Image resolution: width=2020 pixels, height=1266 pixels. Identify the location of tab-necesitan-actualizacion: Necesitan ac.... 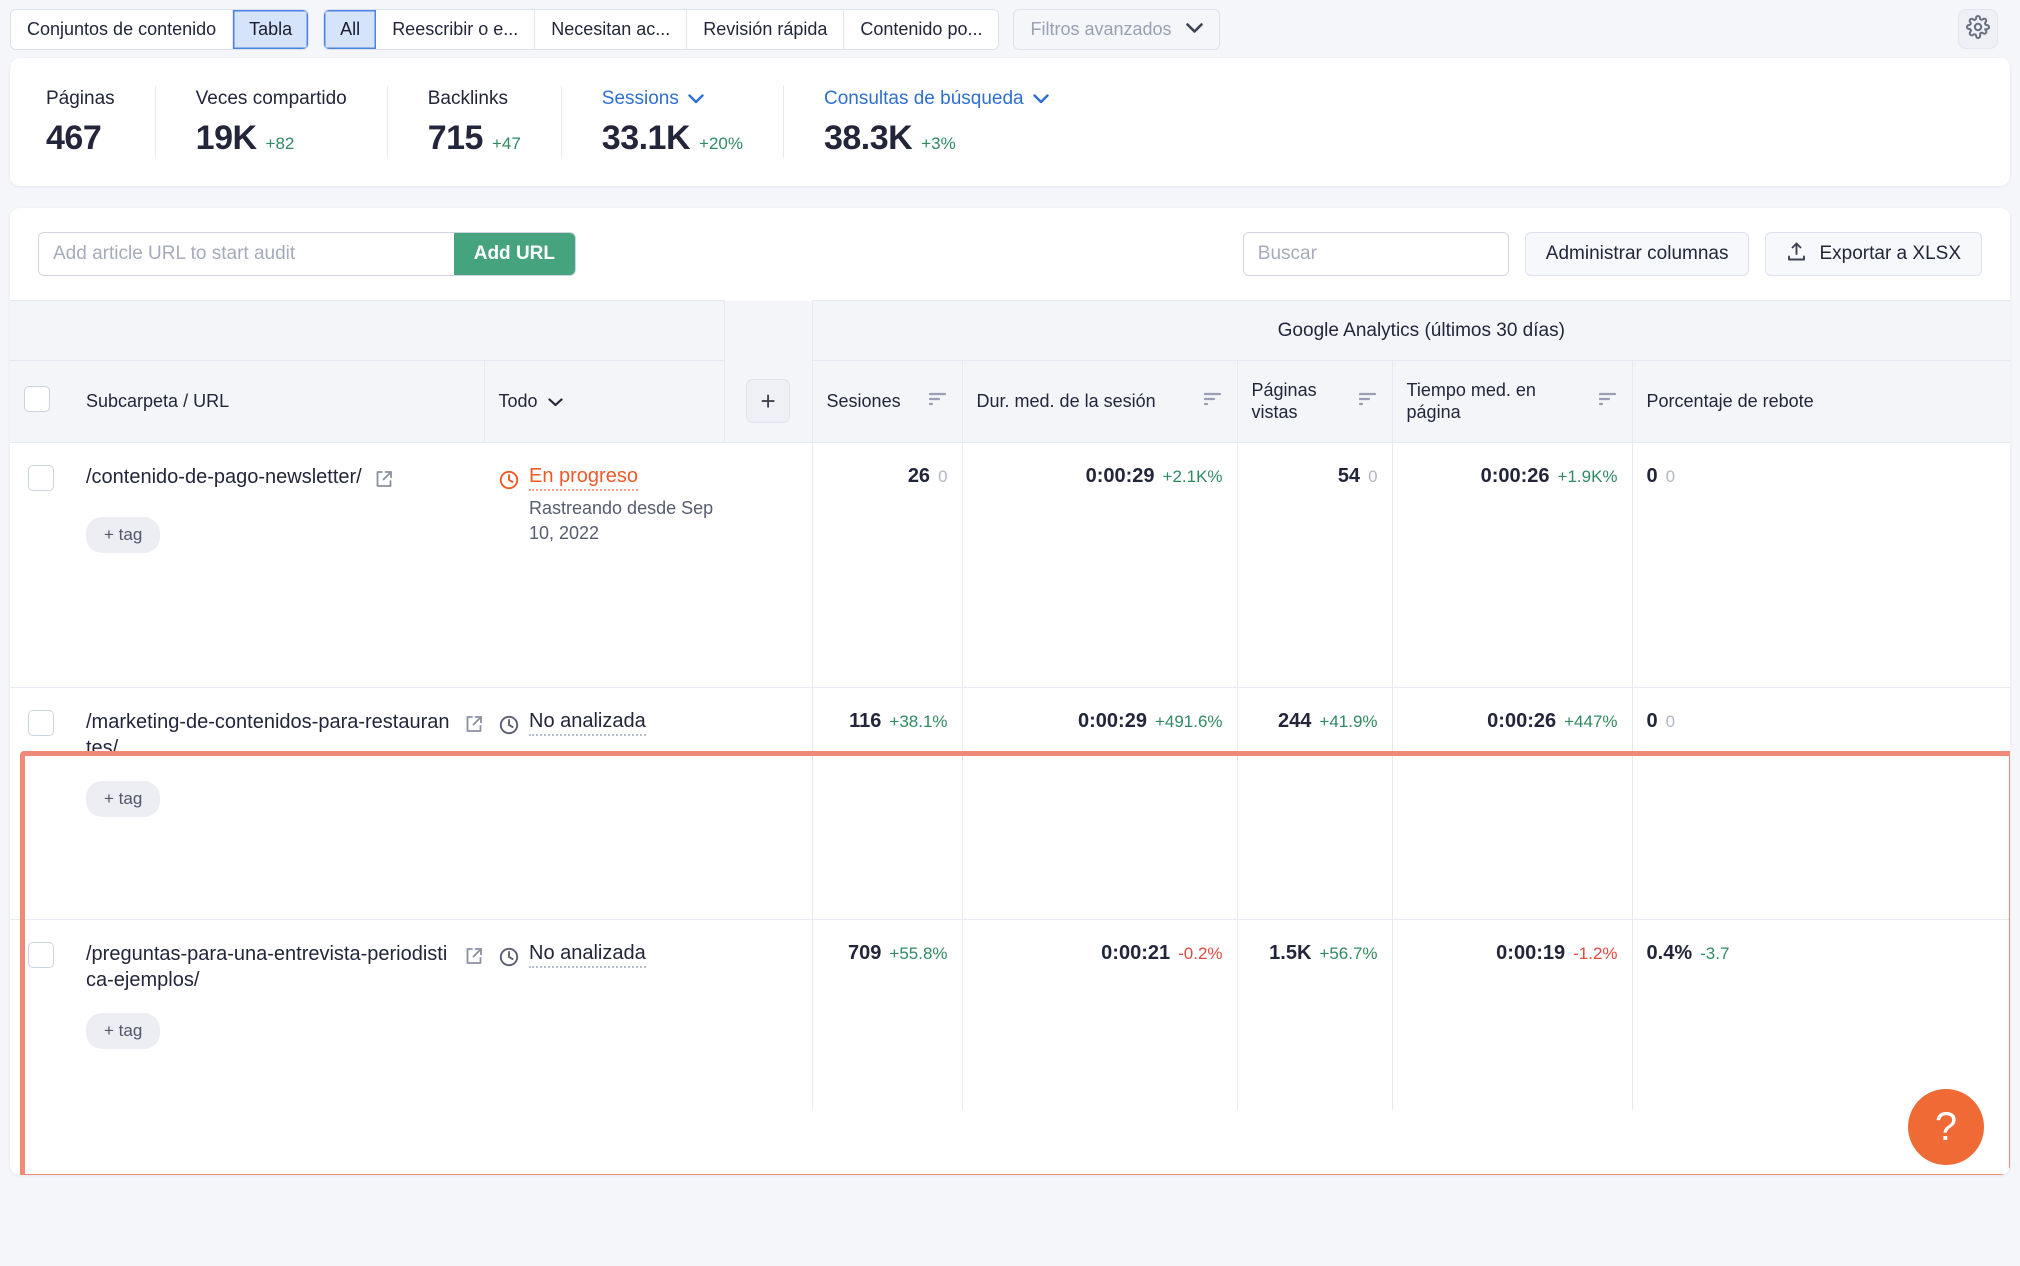
(611, 29).